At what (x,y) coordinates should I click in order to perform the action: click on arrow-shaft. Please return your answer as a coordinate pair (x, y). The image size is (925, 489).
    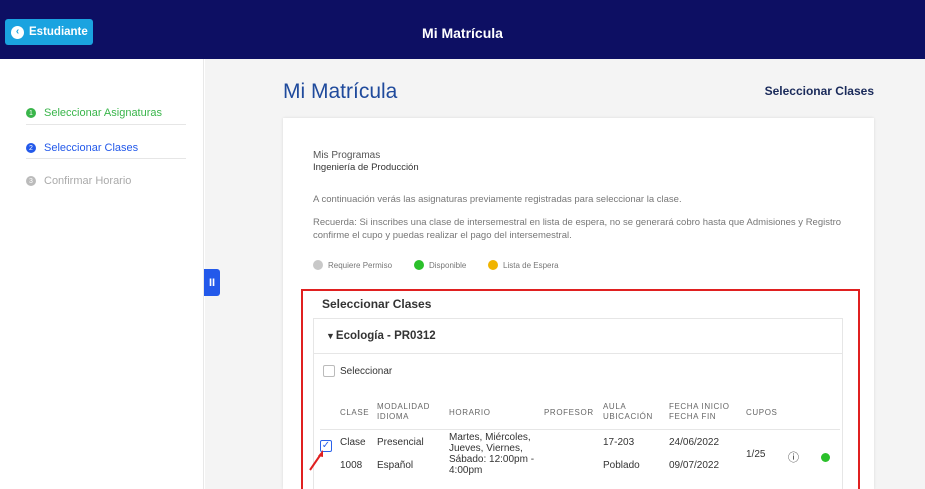
    Looking at the image, I should click on (315, 462).